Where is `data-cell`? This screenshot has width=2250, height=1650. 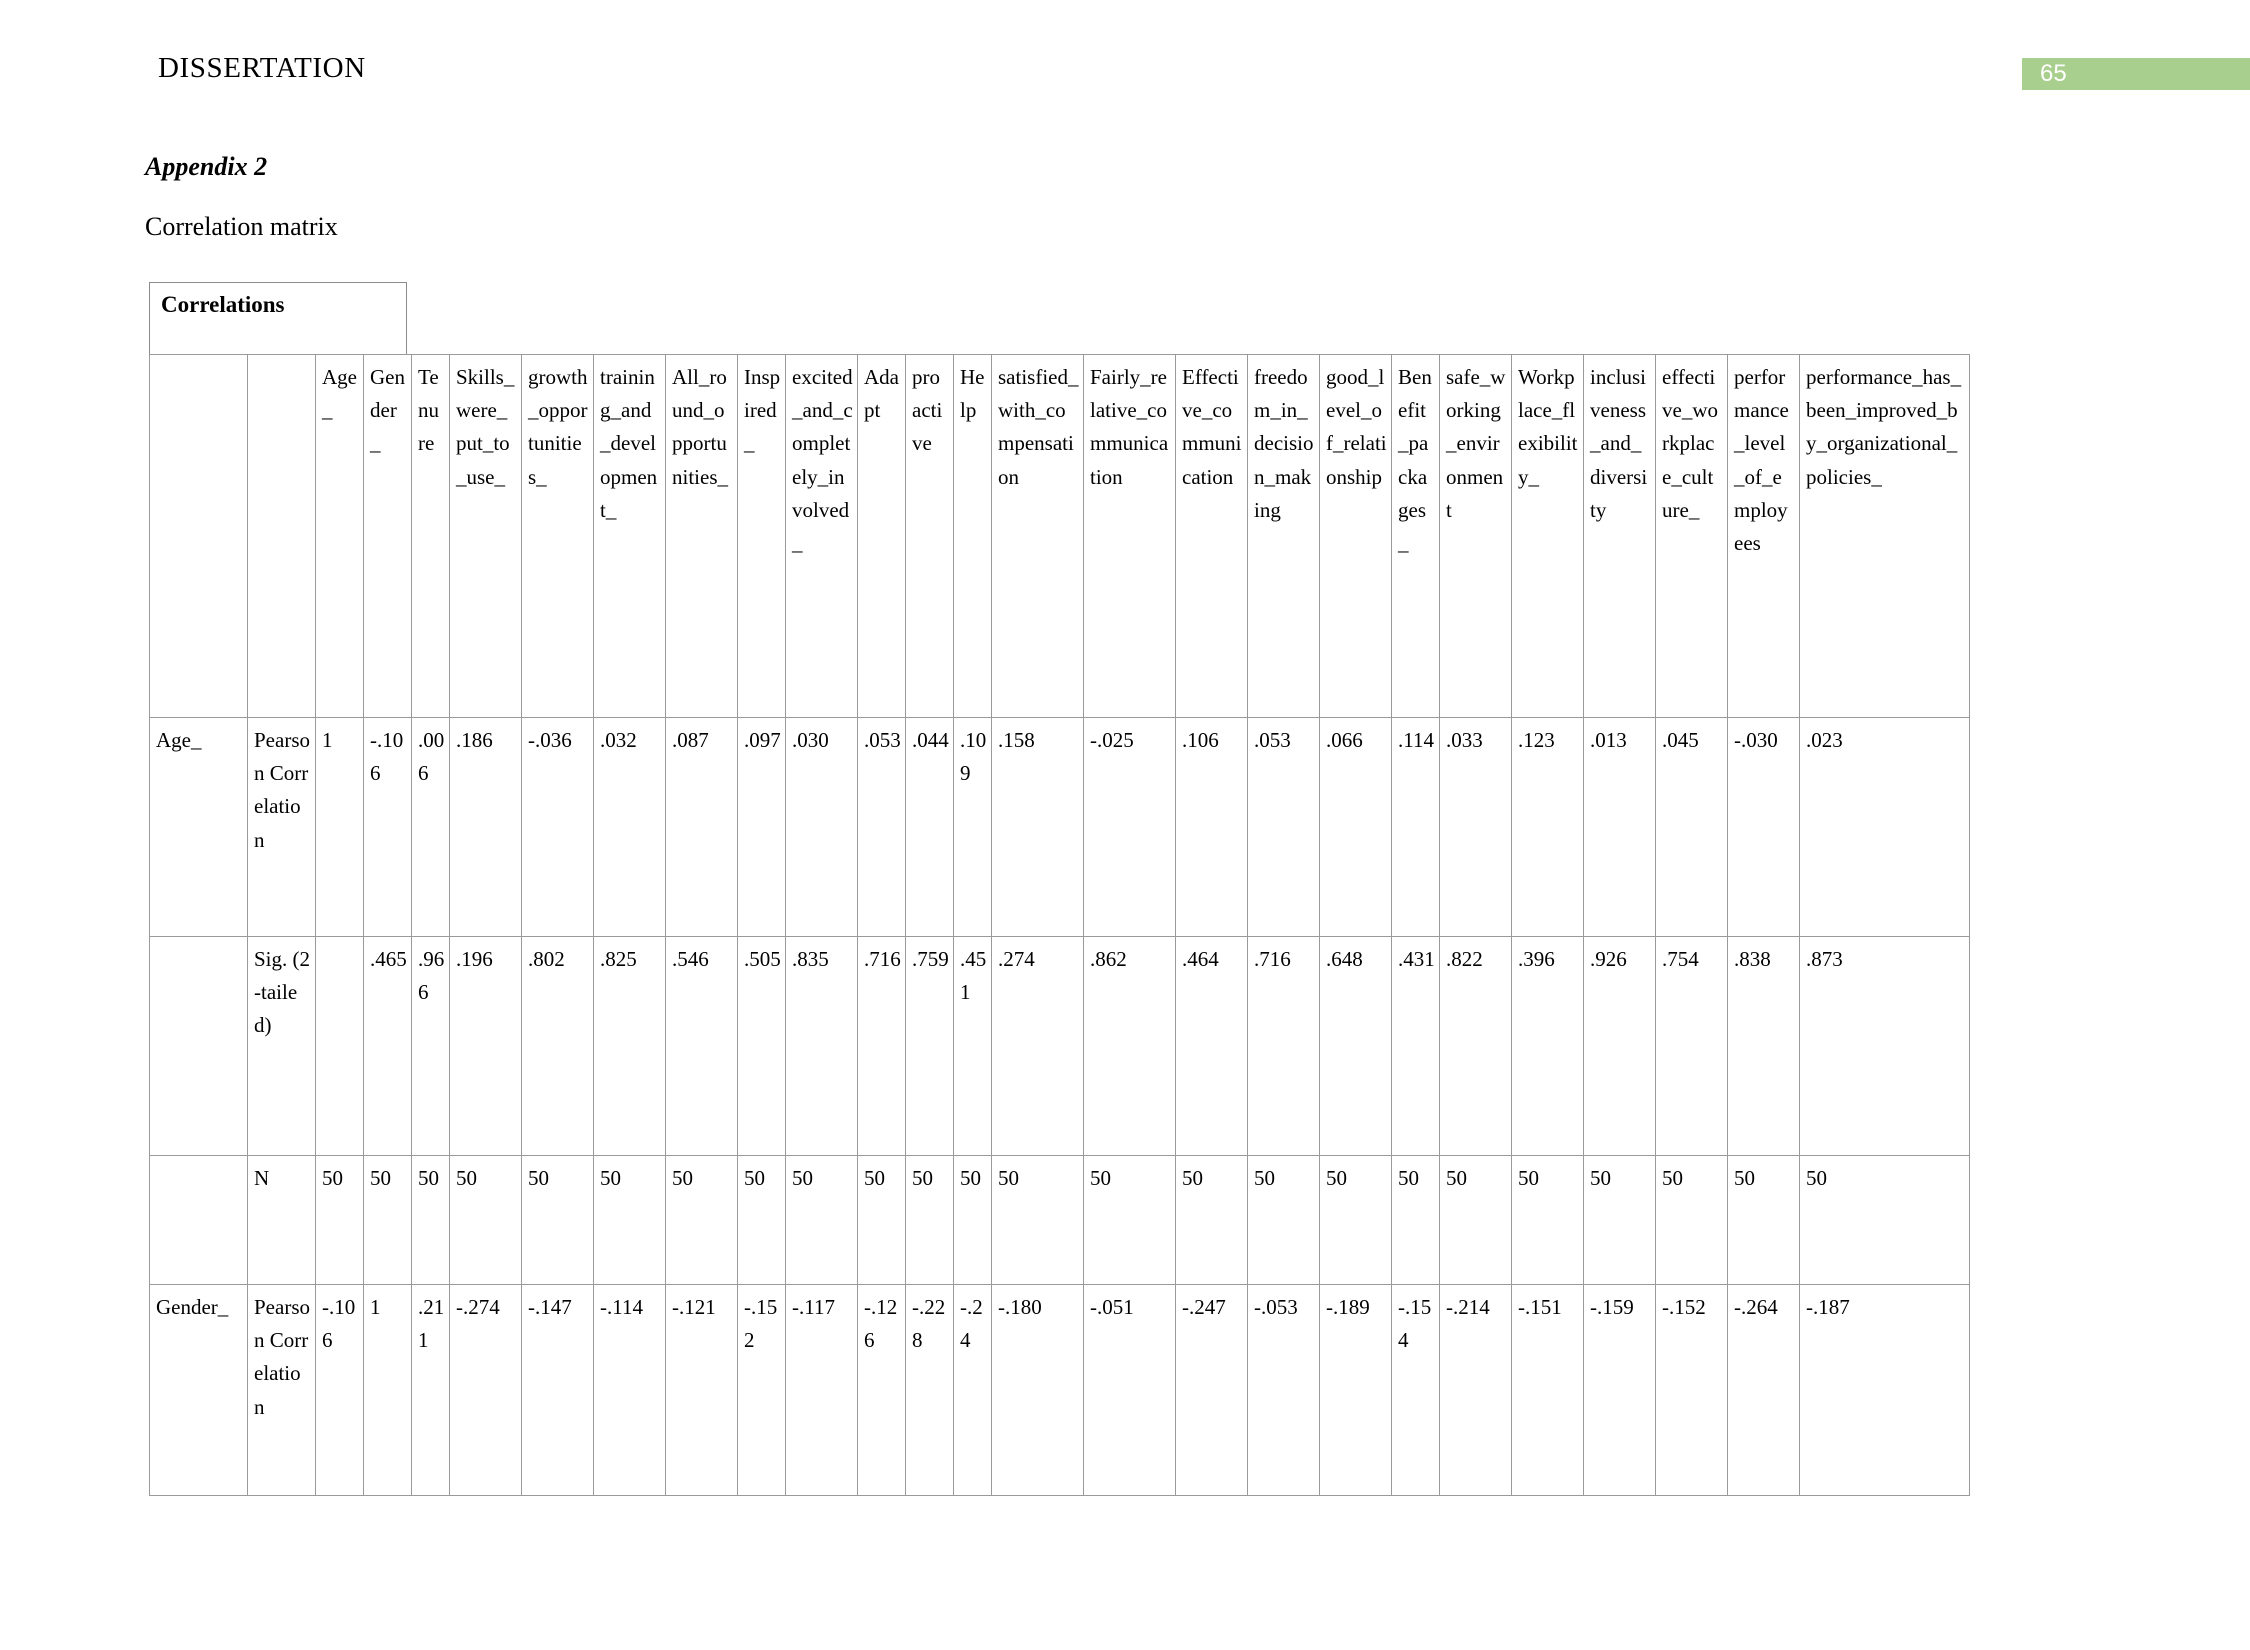
data-cell is located at coordinates (339, 1046).